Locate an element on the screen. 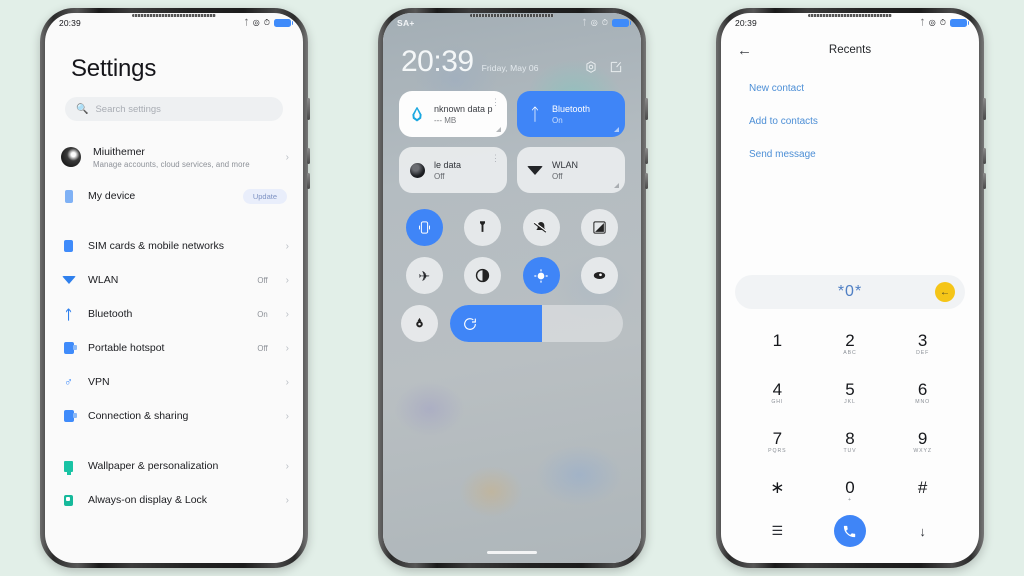  link-send-message: Send message is located at coordinates (850, 154).